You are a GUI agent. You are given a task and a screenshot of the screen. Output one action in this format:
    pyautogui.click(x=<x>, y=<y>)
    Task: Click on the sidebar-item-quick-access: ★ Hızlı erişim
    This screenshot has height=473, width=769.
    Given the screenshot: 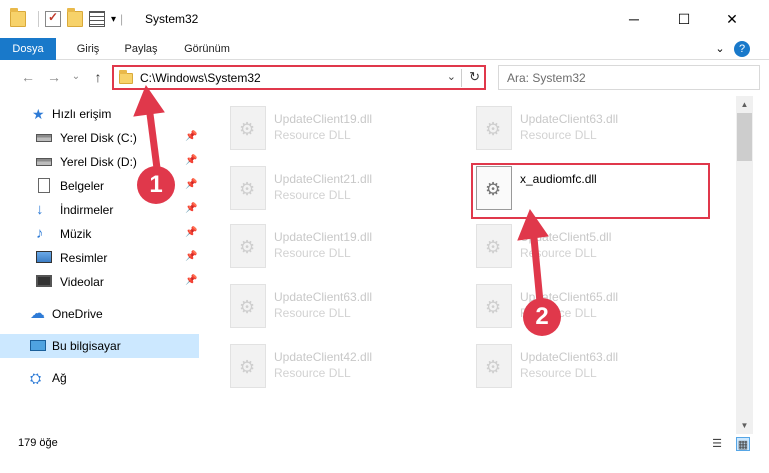 What is the action you would take?
    pyautogui.click(x=99, y=114)
    